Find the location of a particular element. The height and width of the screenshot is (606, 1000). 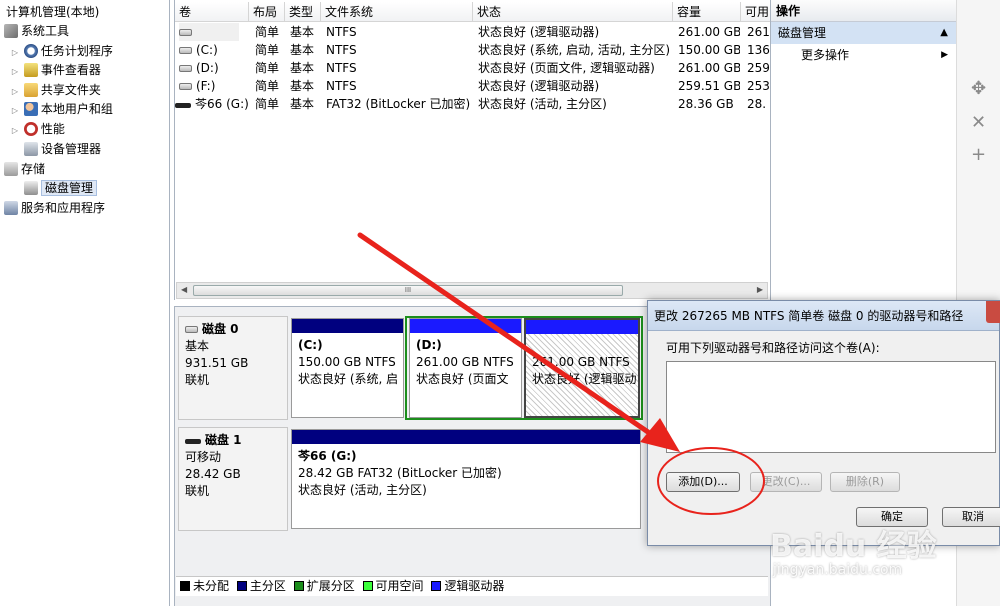

column-header-filesystem: 文件系统 is located at coordinates (397, 12).